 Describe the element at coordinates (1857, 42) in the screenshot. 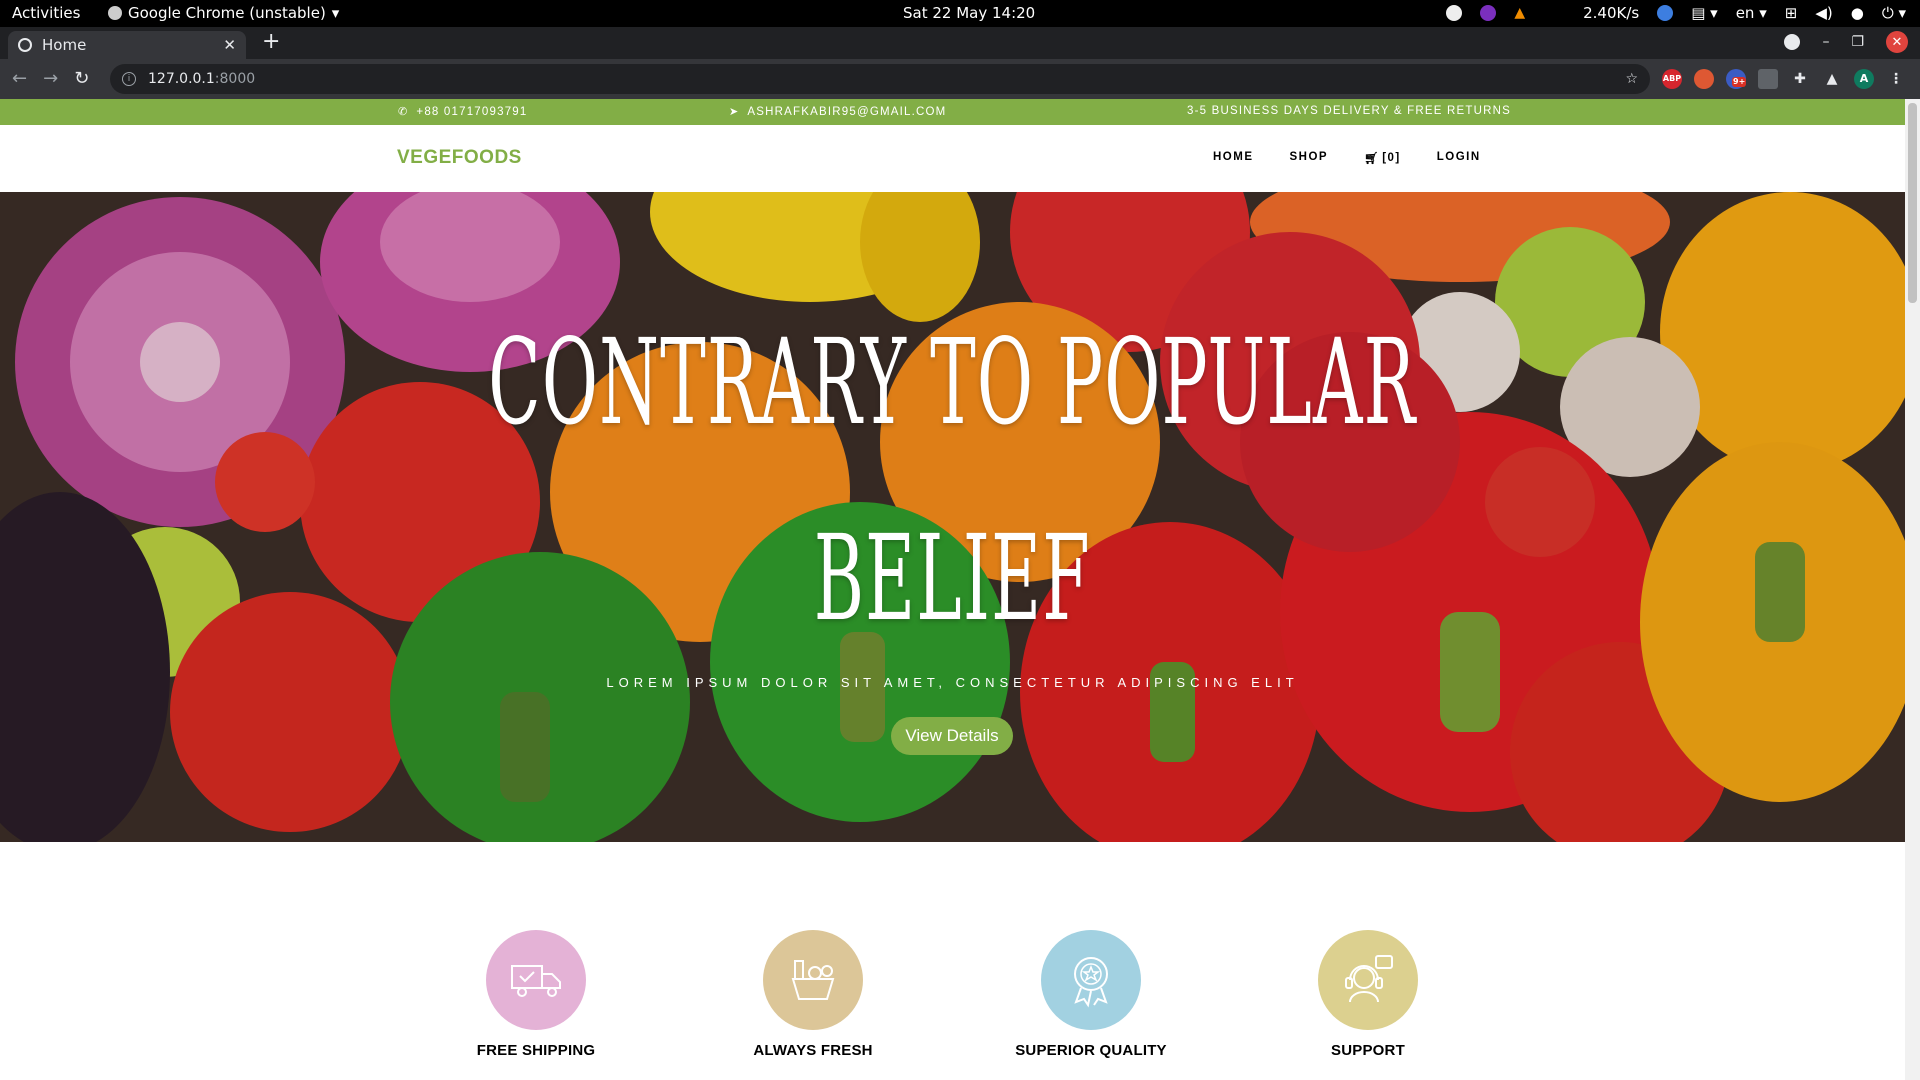

I see `restore-icon: ❐` at that location.